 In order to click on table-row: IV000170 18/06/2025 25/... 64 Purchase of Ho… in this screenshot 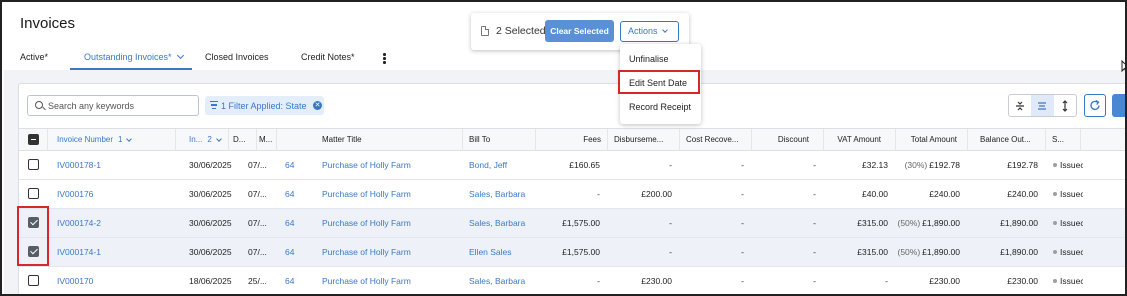, I will do `click(572, 280)`.